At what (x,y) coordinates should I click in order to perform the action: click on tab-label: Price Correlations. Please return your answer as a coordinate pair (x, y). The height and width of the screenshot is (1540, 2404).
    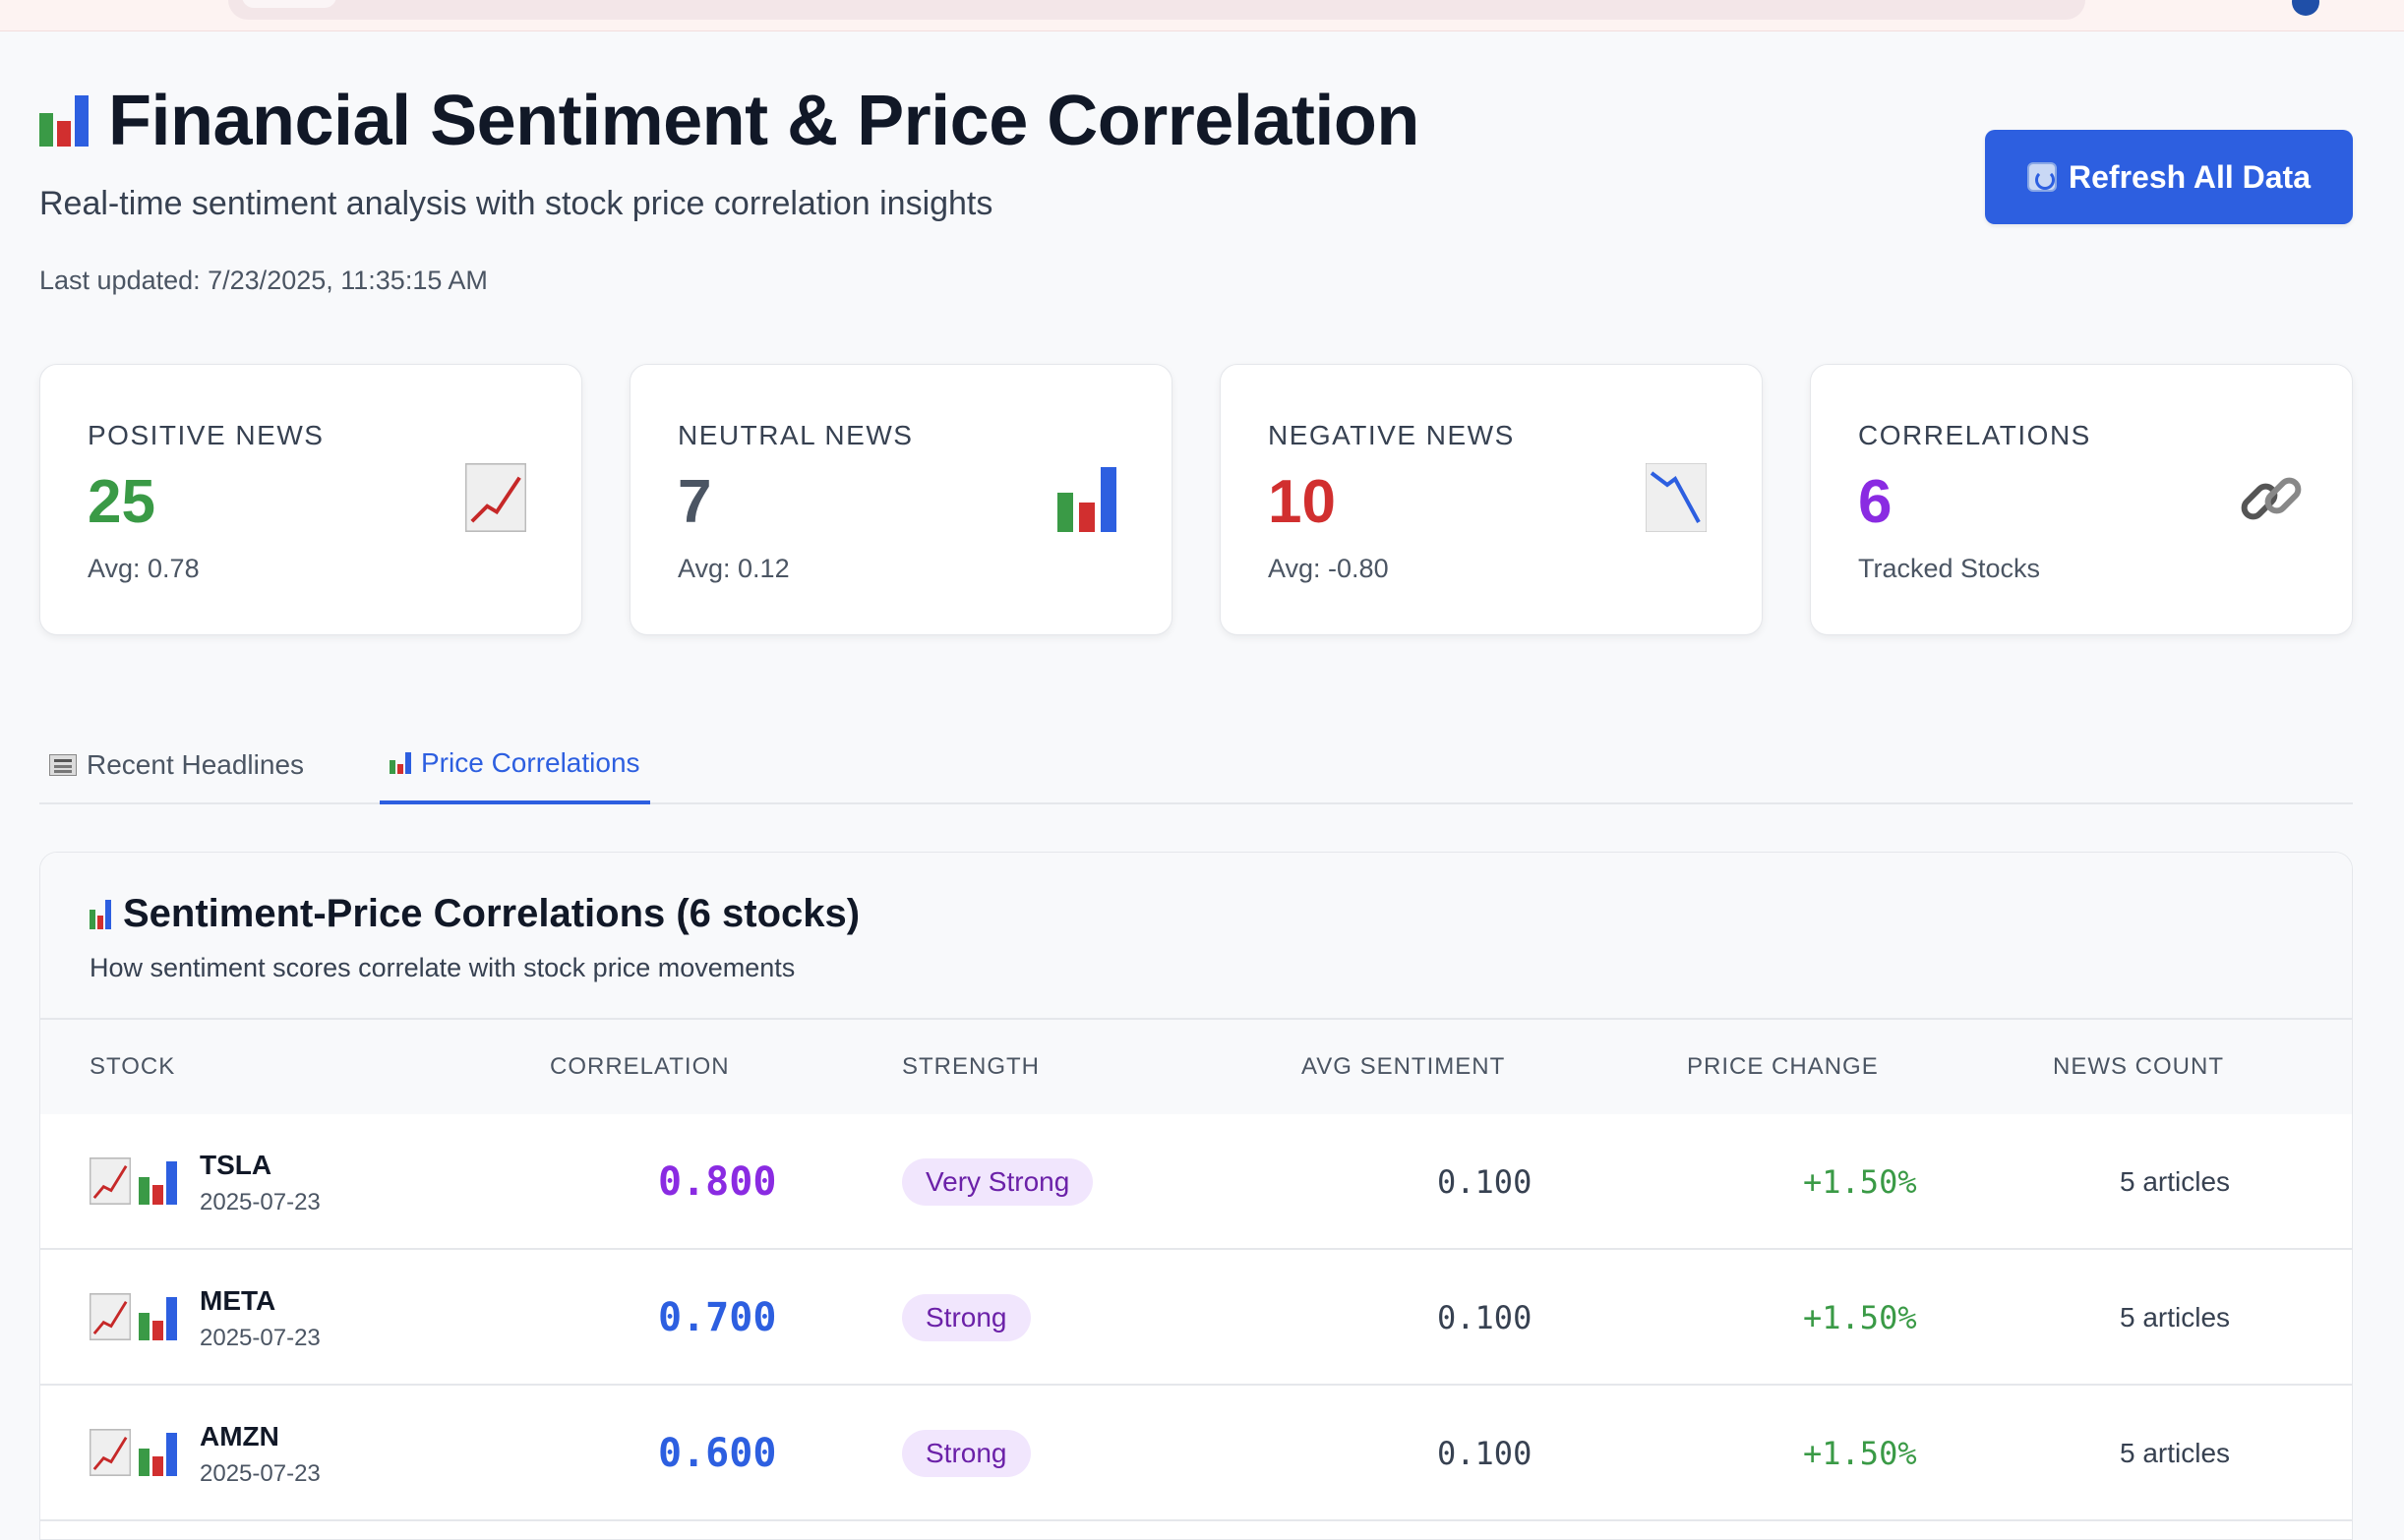
    Looking at the image, I should click on (530, 763).